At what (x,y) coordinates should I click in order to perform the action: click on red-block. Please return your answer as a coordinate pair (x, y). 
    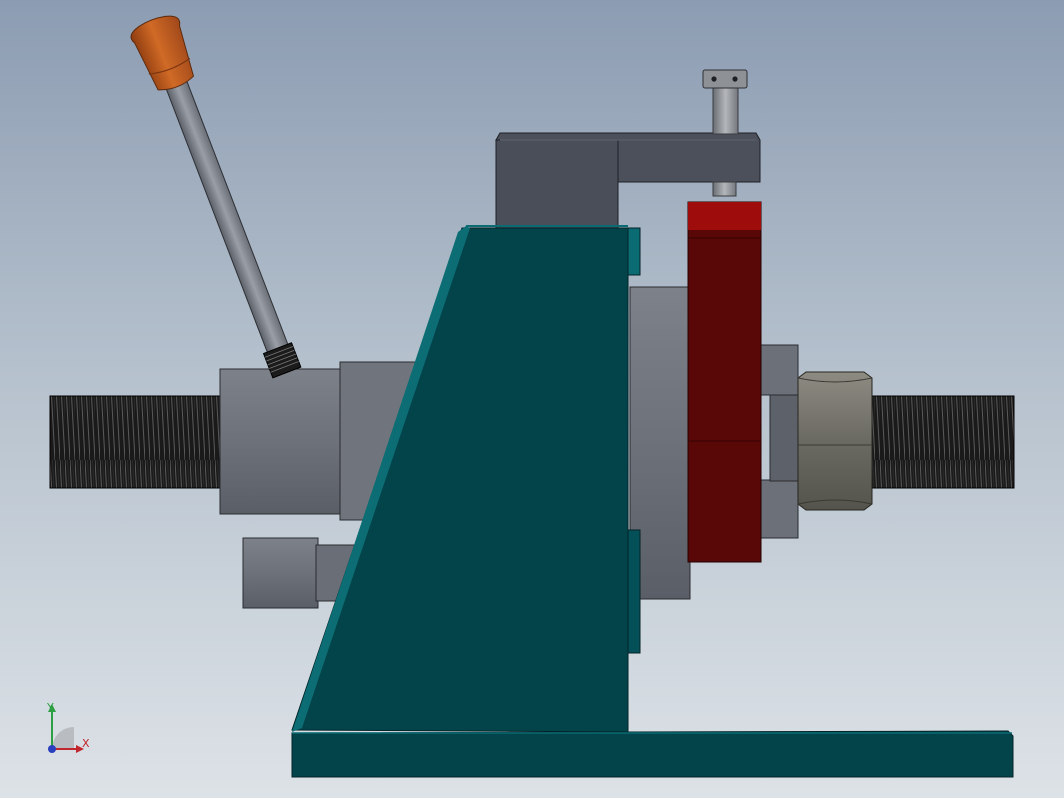
    Looking at the image, I should click on (724, 382).